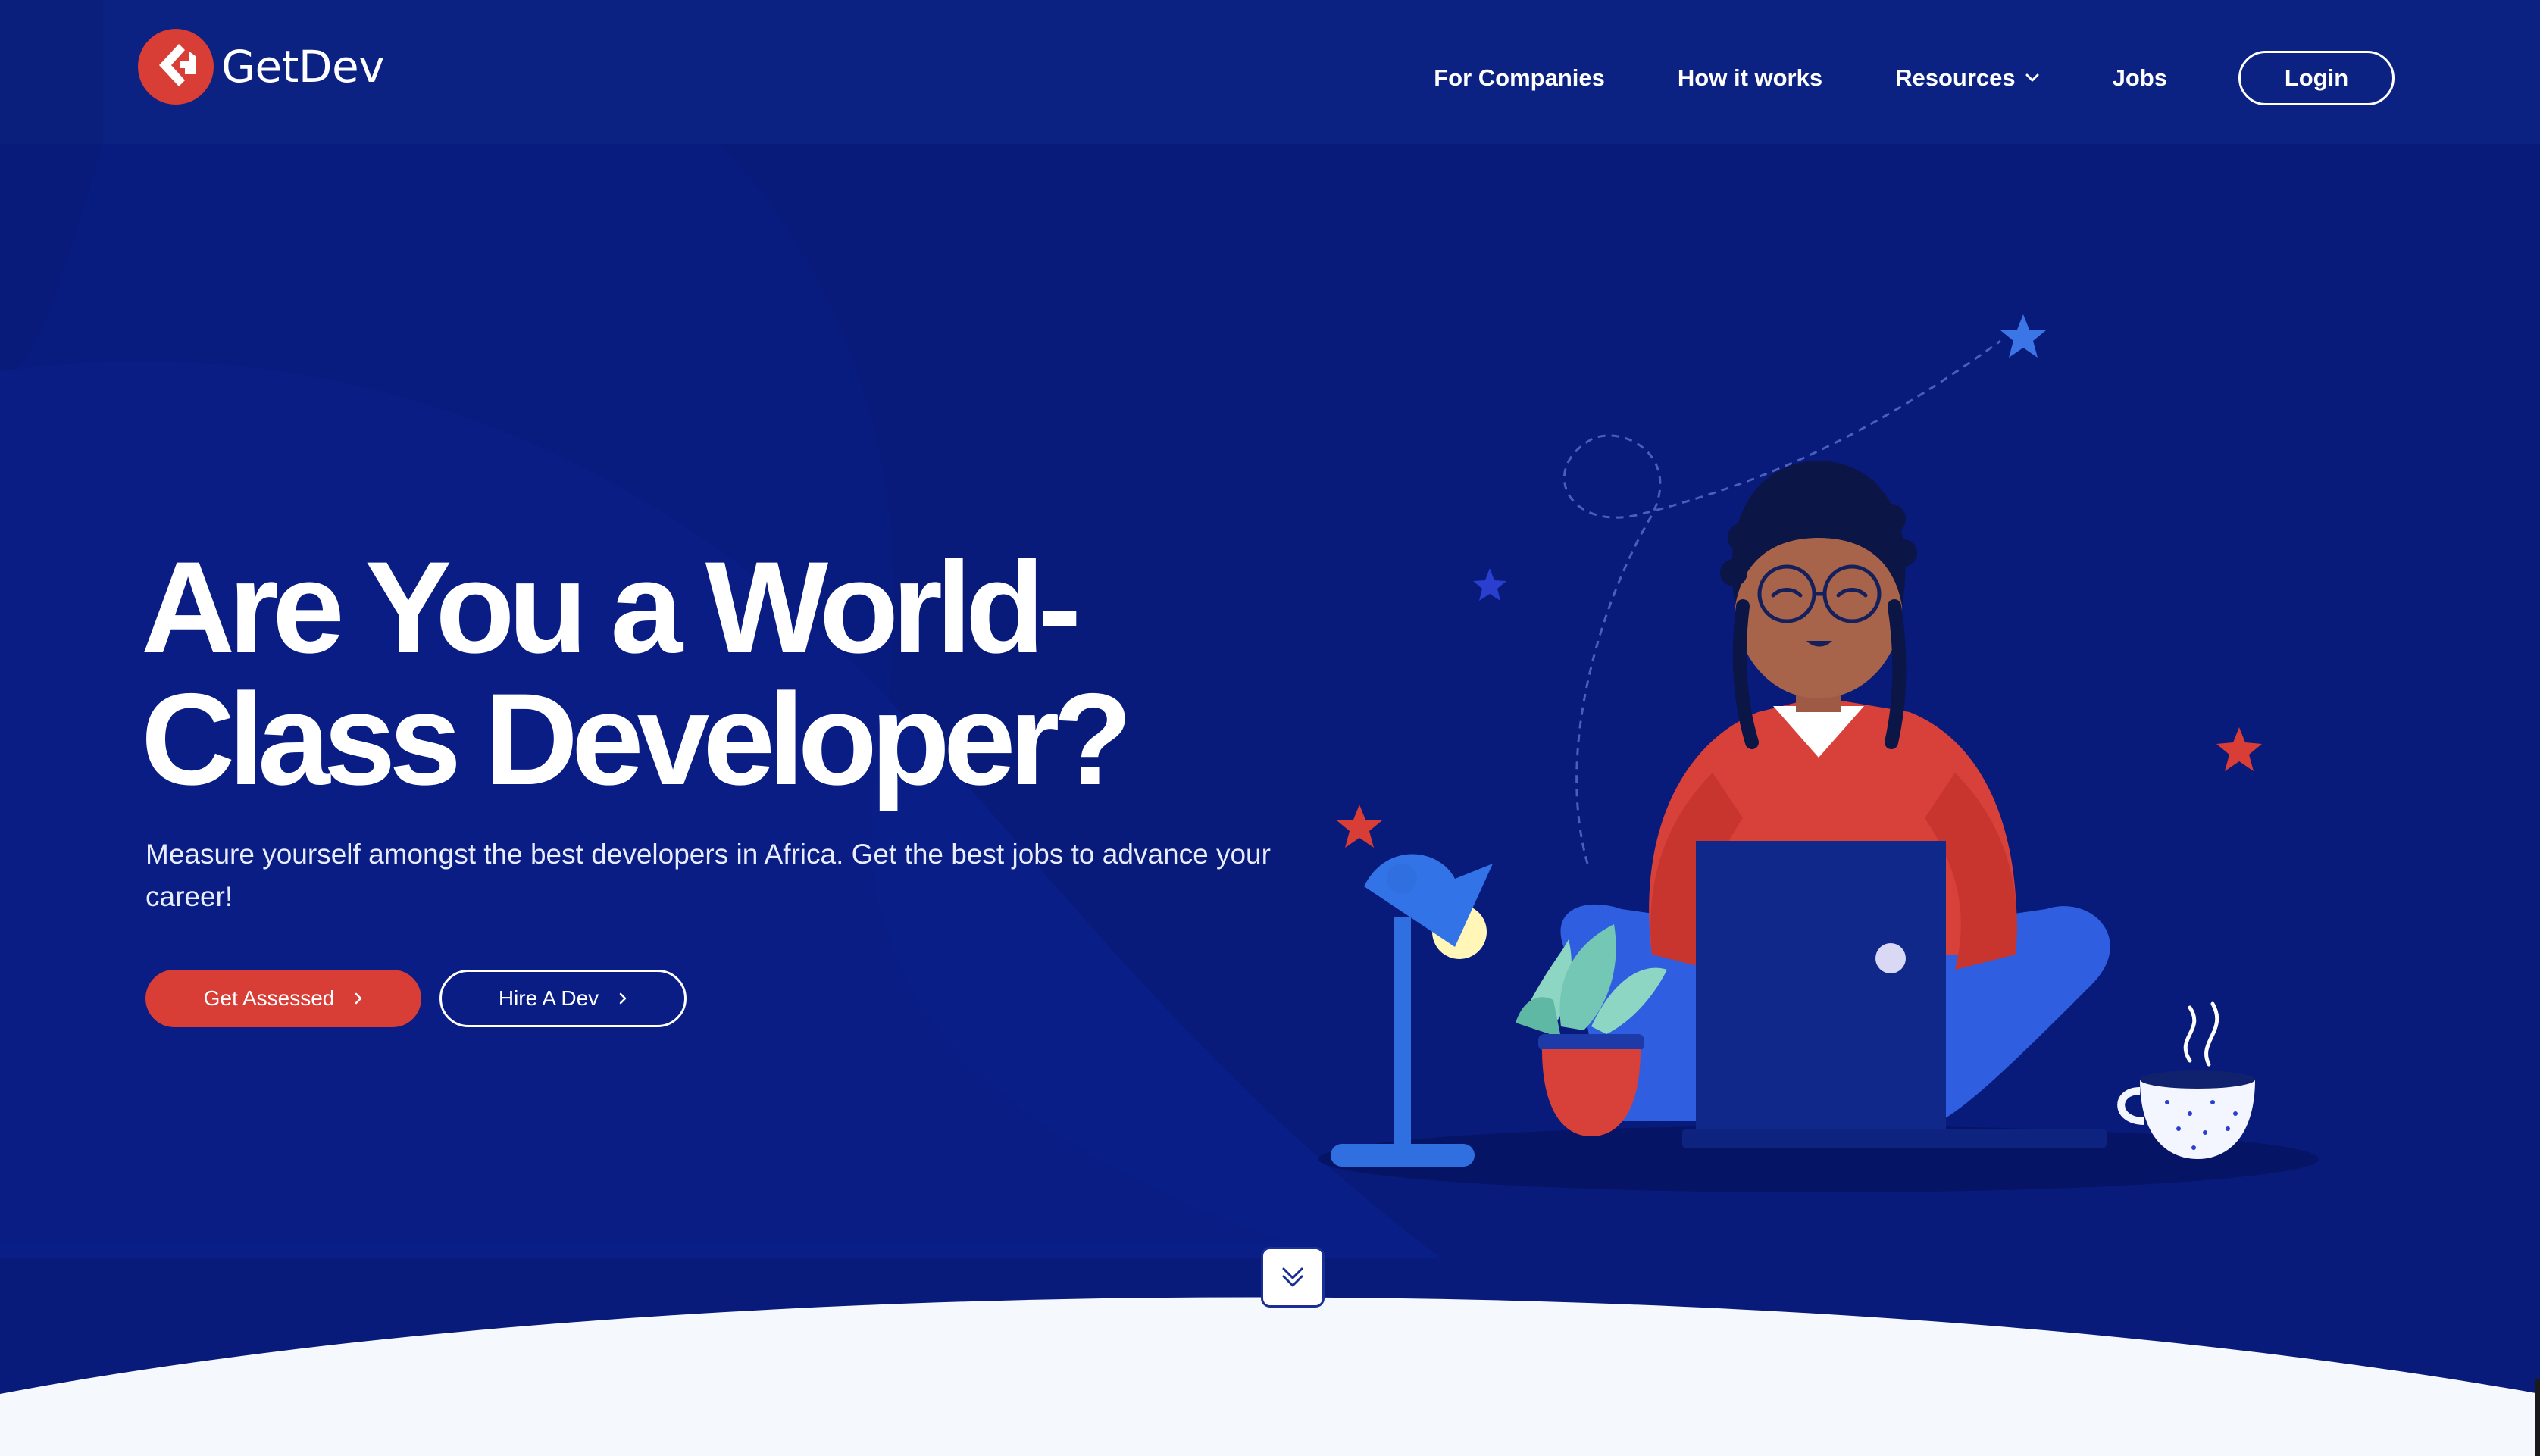  I want to click on logo-text: GetDev, so click(303, 66).